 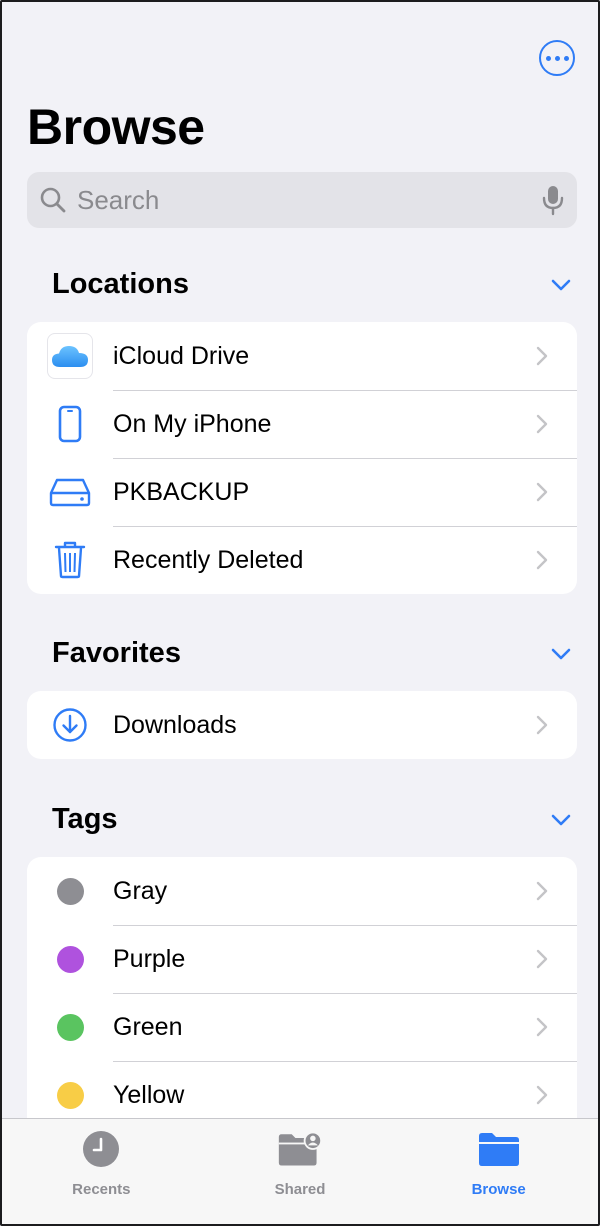 What do you see at coordinates (149, 958) in the screenshot?
I see `row-label: Purple` at bounding box center [149, 958].